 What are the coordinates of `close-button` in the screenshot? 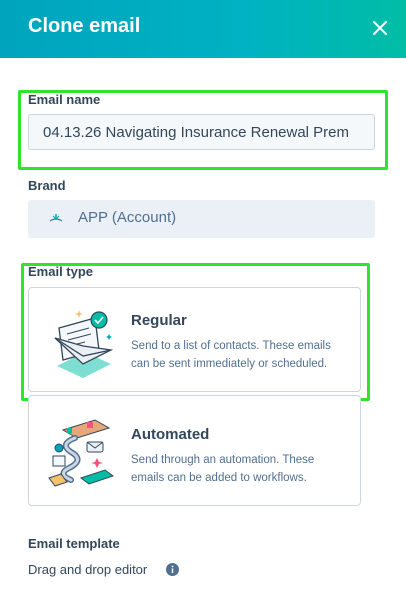 It's located at (380, 28).